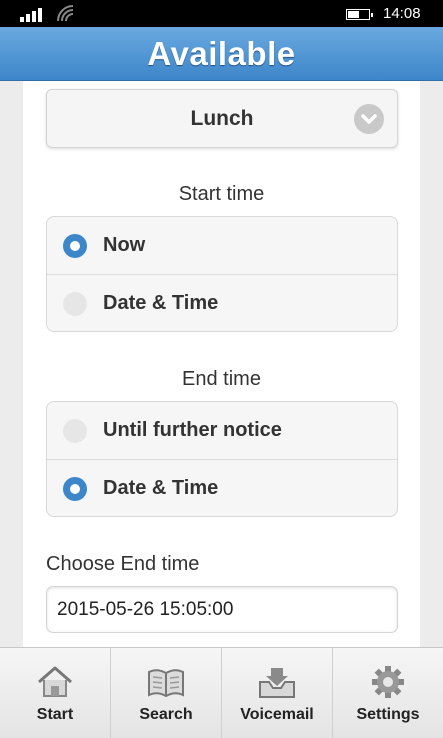 The height and width of the screenshot is (738, 443). Describe the element at coordinates (55, 681) in the screenshot. I see `home-icon` at that location.